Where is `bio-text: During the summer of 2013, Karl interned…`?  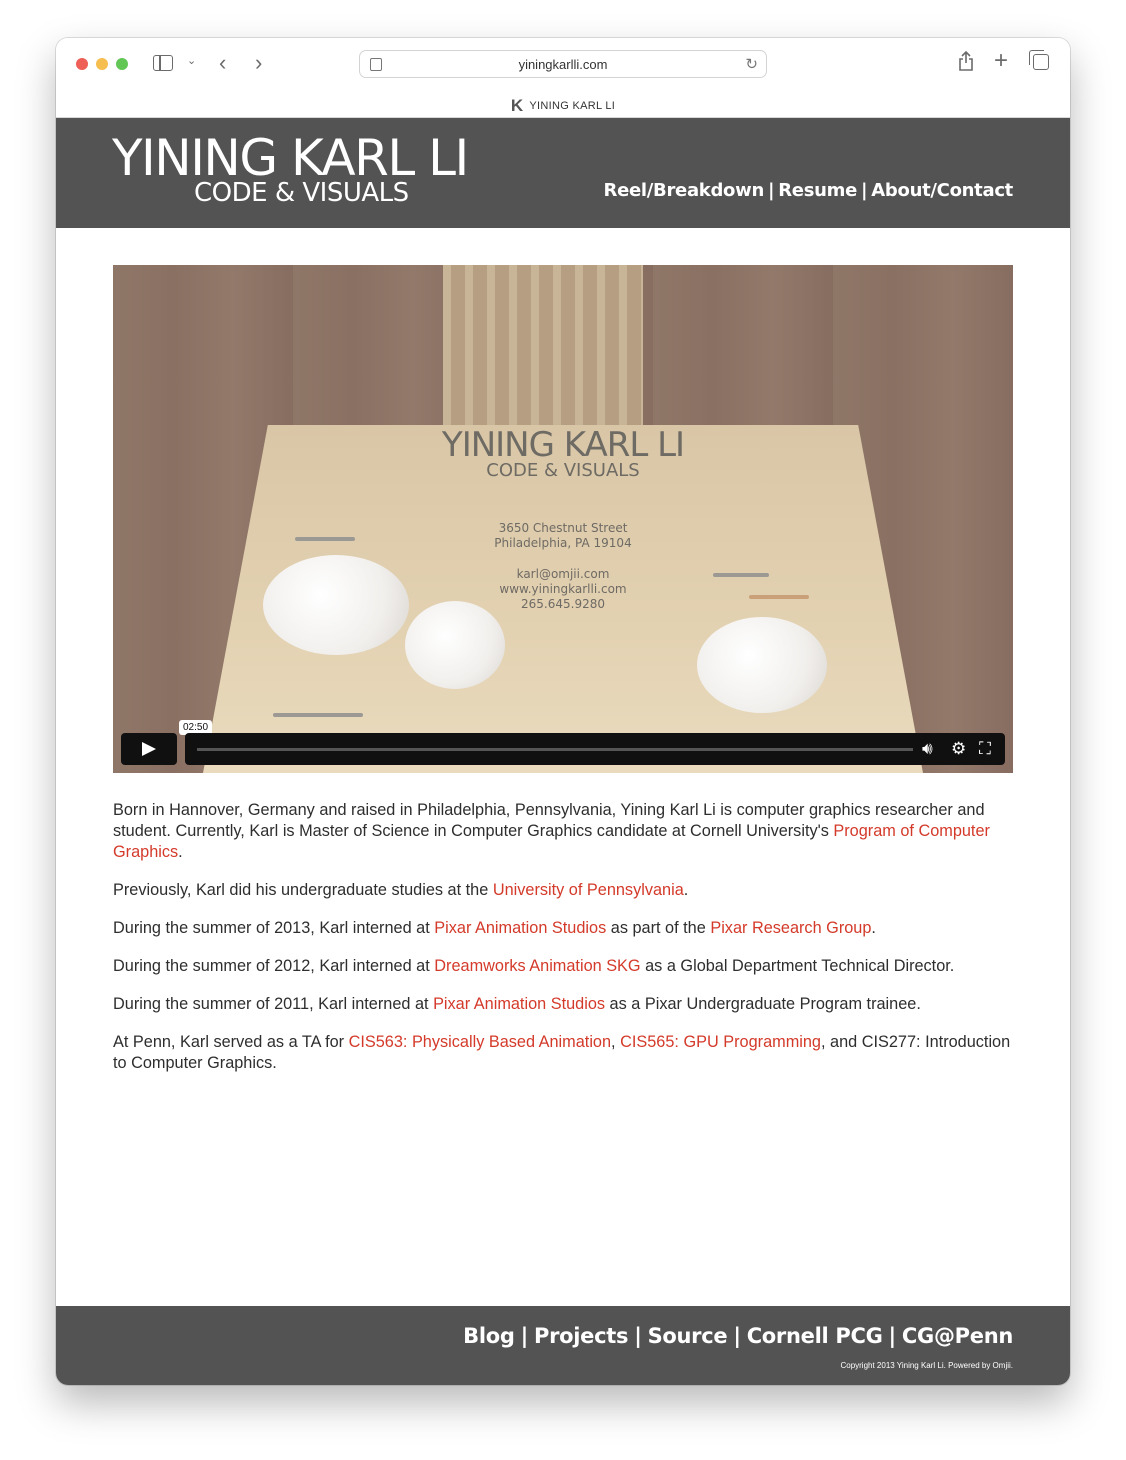 bio-text: During the summer of 2013, Karl interned… is located at coordinates (274, 928).